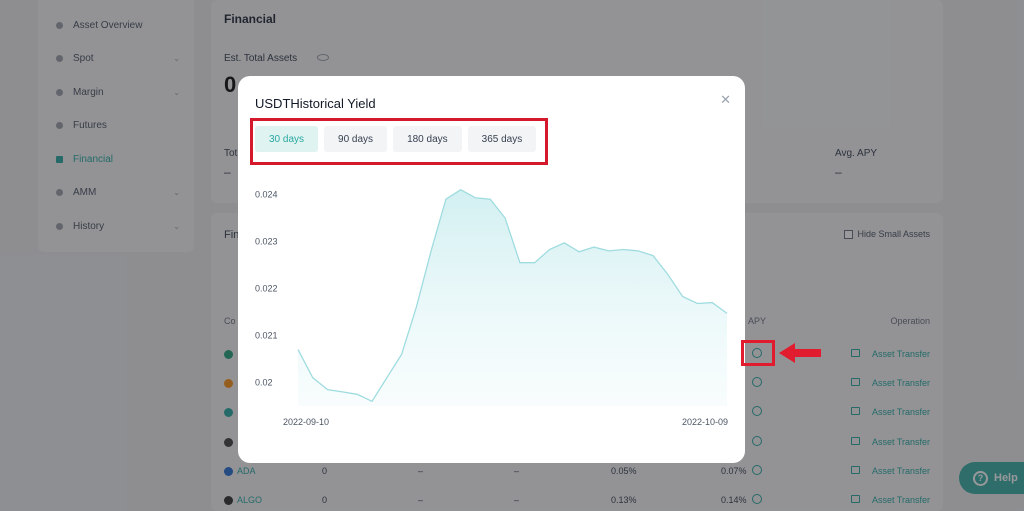 The image size is (1024, 511). Describe the element at coordinates (705, 422) in the screenshot. I see `x-end-label: 2022-10-09` at that location.